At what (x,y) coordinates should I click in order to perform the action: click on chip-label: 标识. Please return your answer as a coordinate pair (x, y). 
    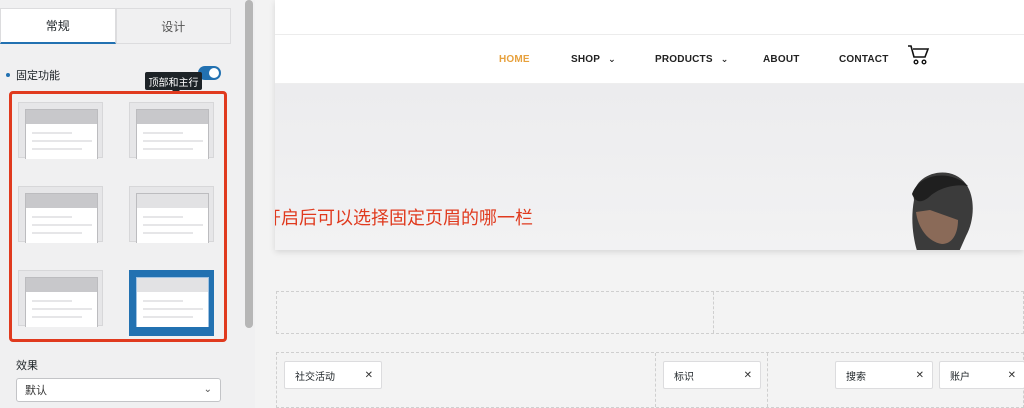
    Looking at the image, I should click on (684, 377).